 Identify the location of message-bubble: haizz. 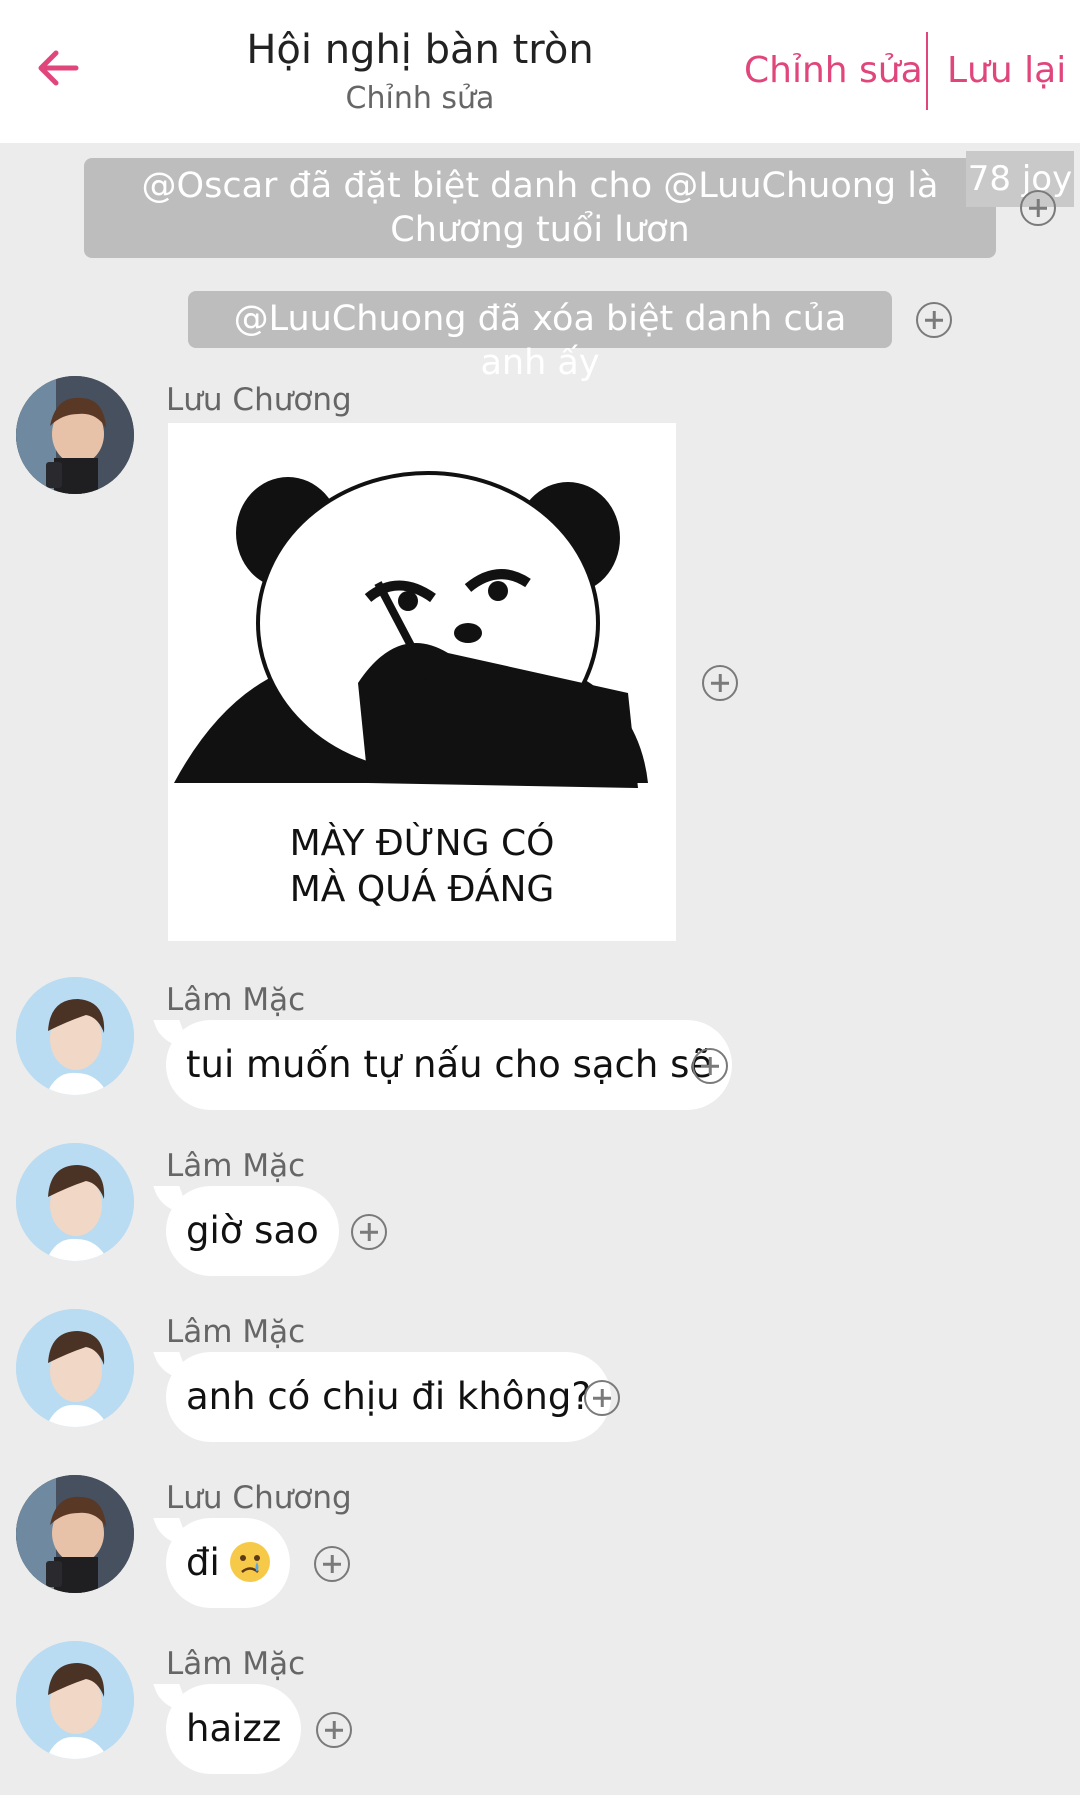
(234, 1729).